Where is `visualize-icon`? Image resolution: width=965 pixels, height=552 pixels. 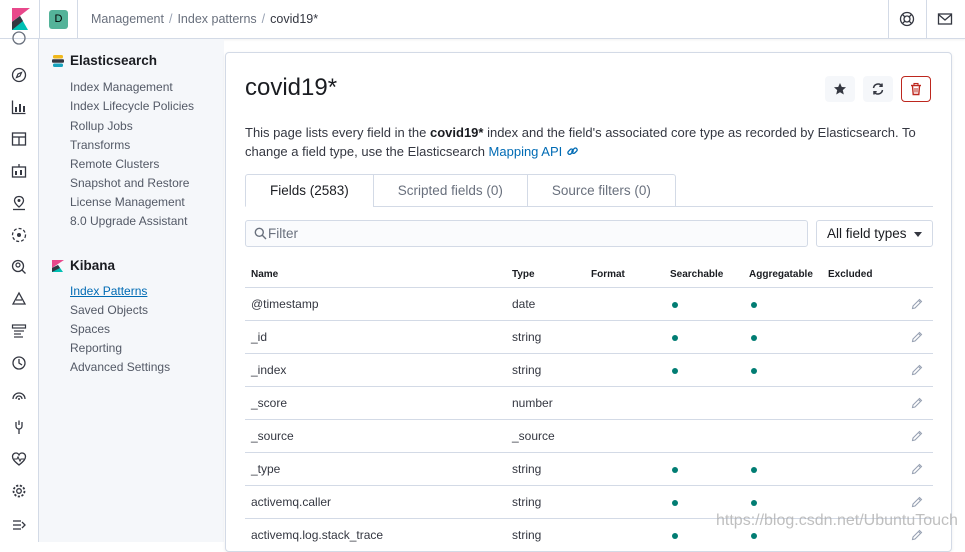
visualize-icon is located at coordinates (19, 107).